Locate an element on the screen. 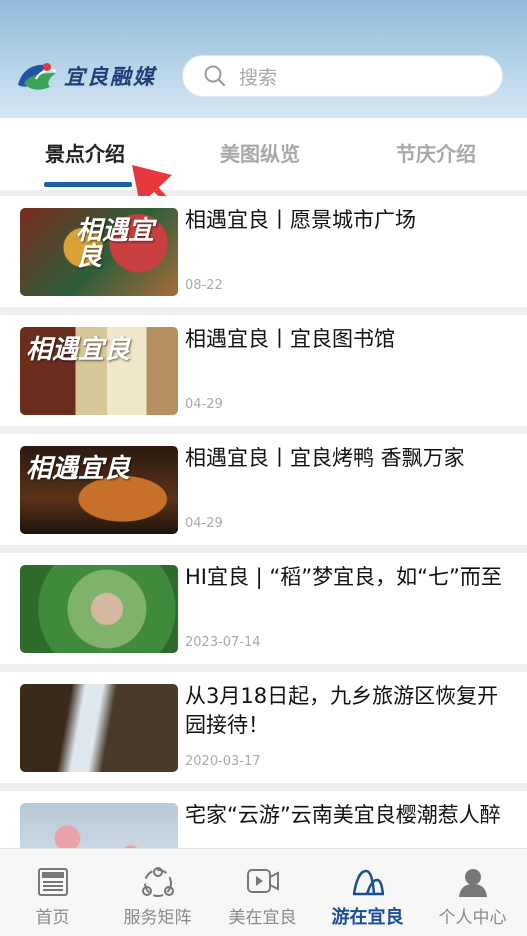 The image size is (527, 936). video-icon is located at coordinates (262, 881).